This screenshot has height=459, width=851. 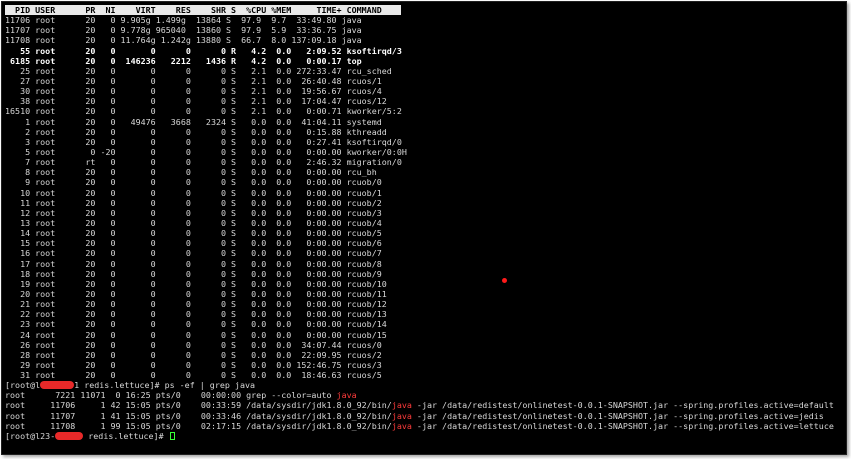 I want to click on red-dot-marker, so click(x=504, y=280).